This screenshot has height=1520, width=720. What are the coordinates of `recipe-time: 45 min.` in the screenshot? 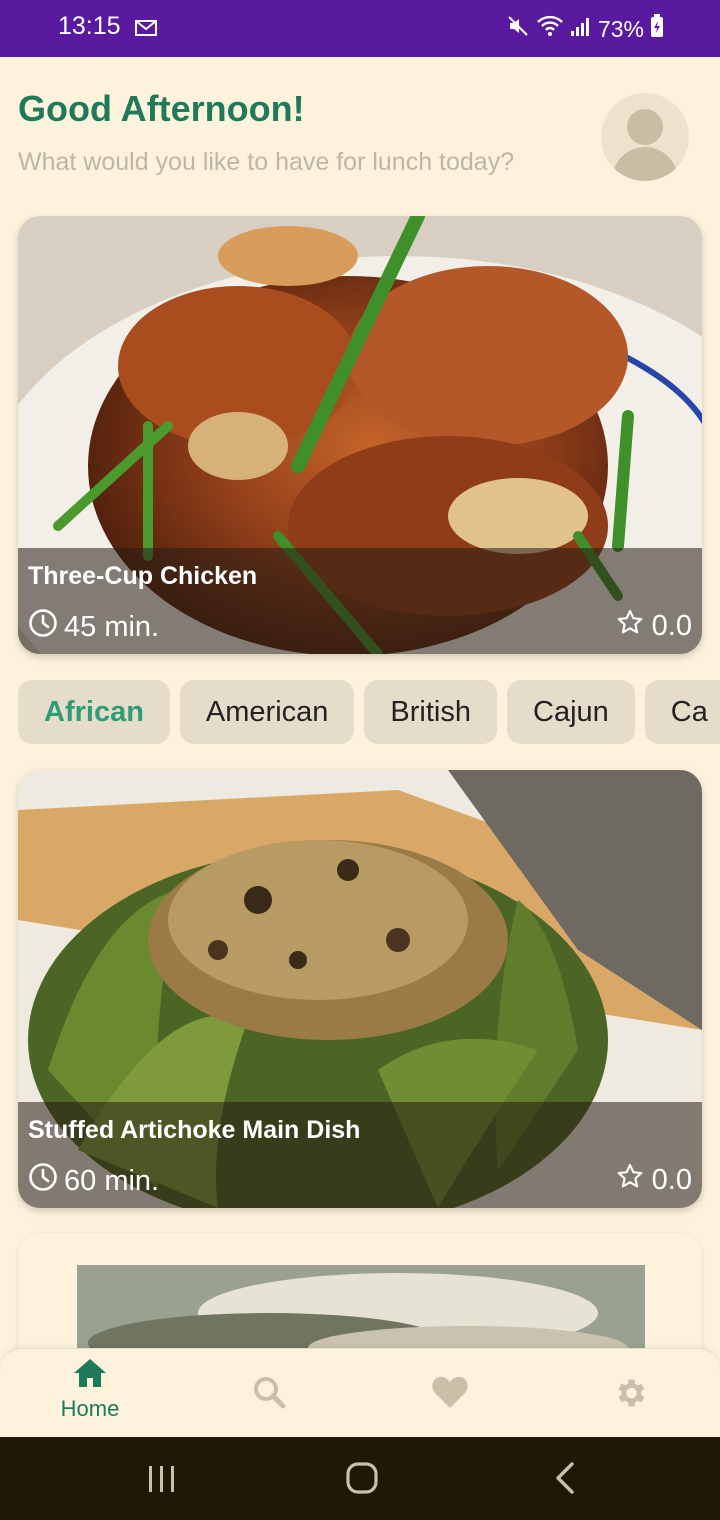 It's located at (93, 627).